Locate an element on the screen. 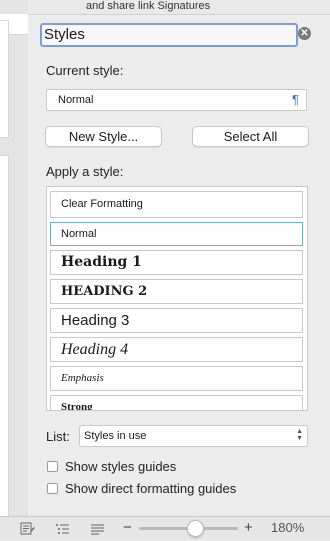 The width and height of the screenshot is (330, 541). list-filter-select: Styles in use ▲ ▼ is located at coordinates (193, 436).